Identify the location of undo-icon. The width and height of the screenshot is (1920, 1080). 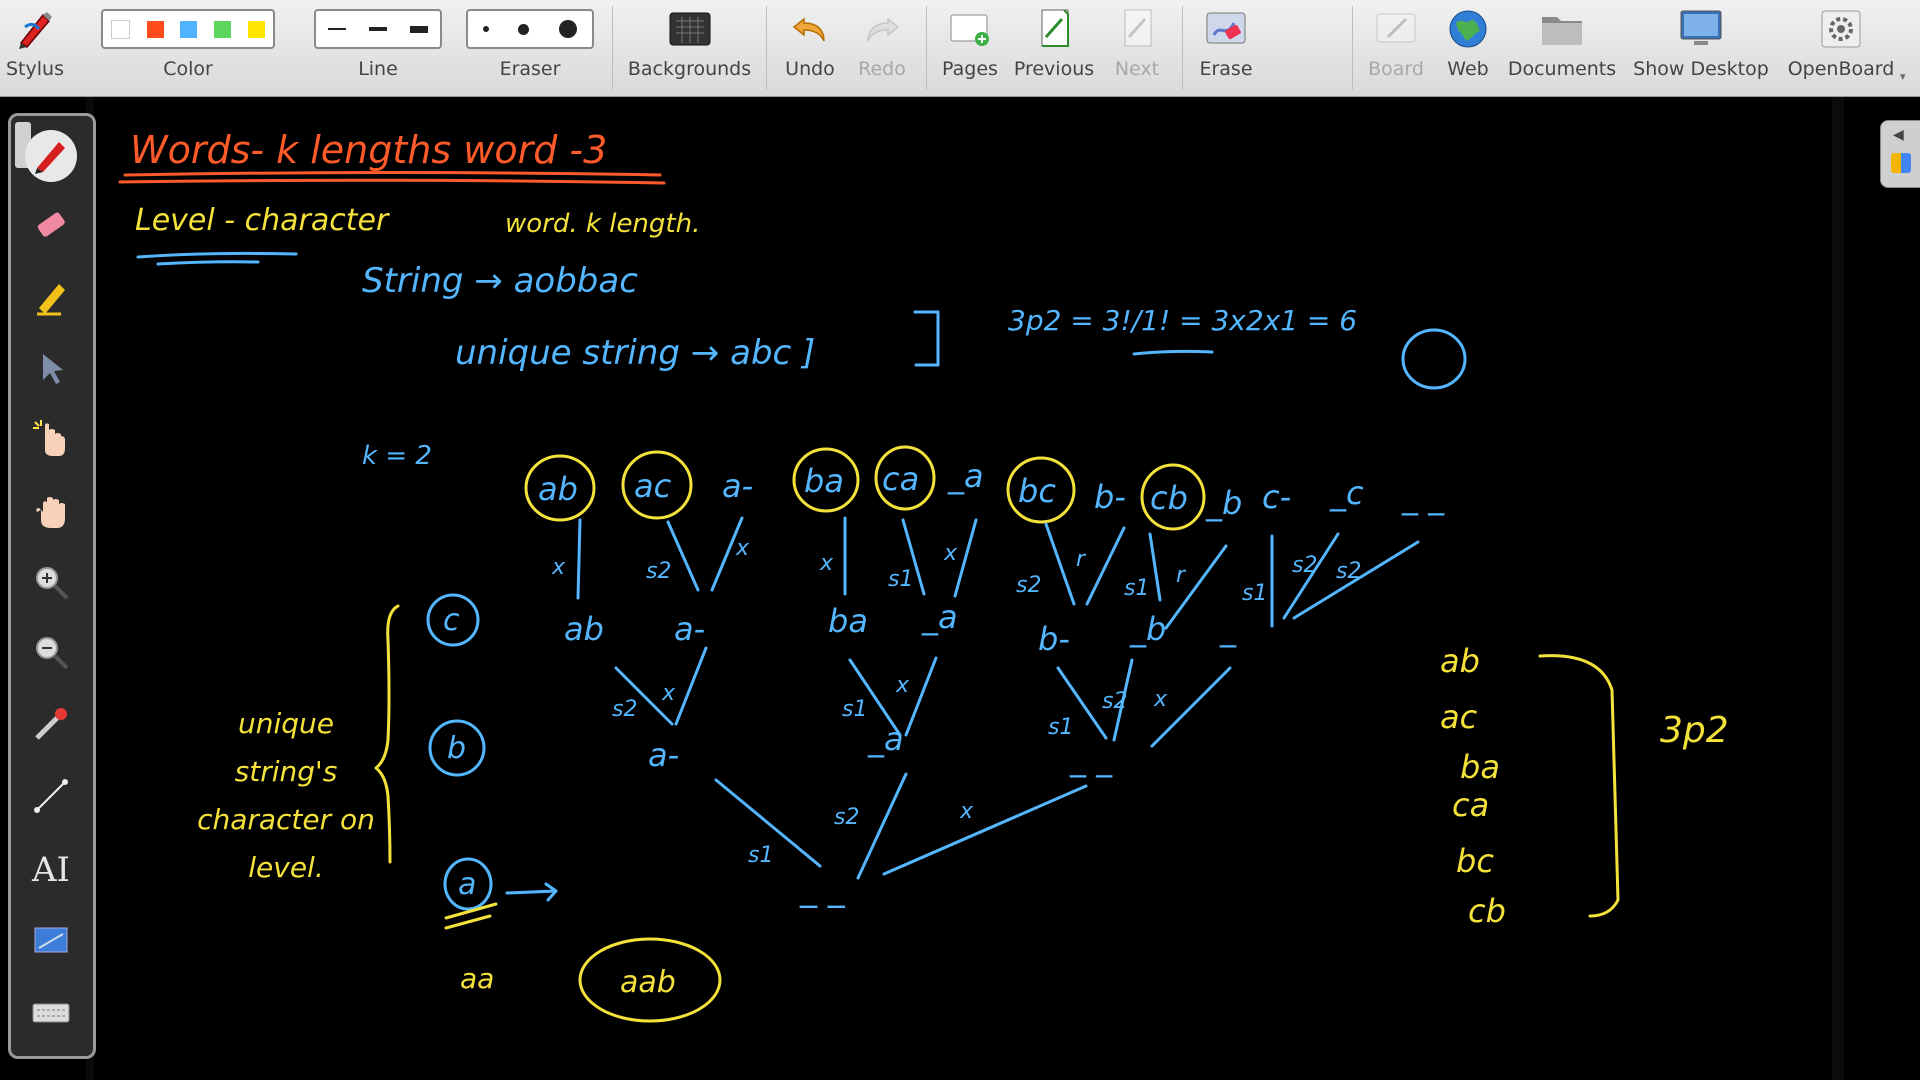
(810, 29).